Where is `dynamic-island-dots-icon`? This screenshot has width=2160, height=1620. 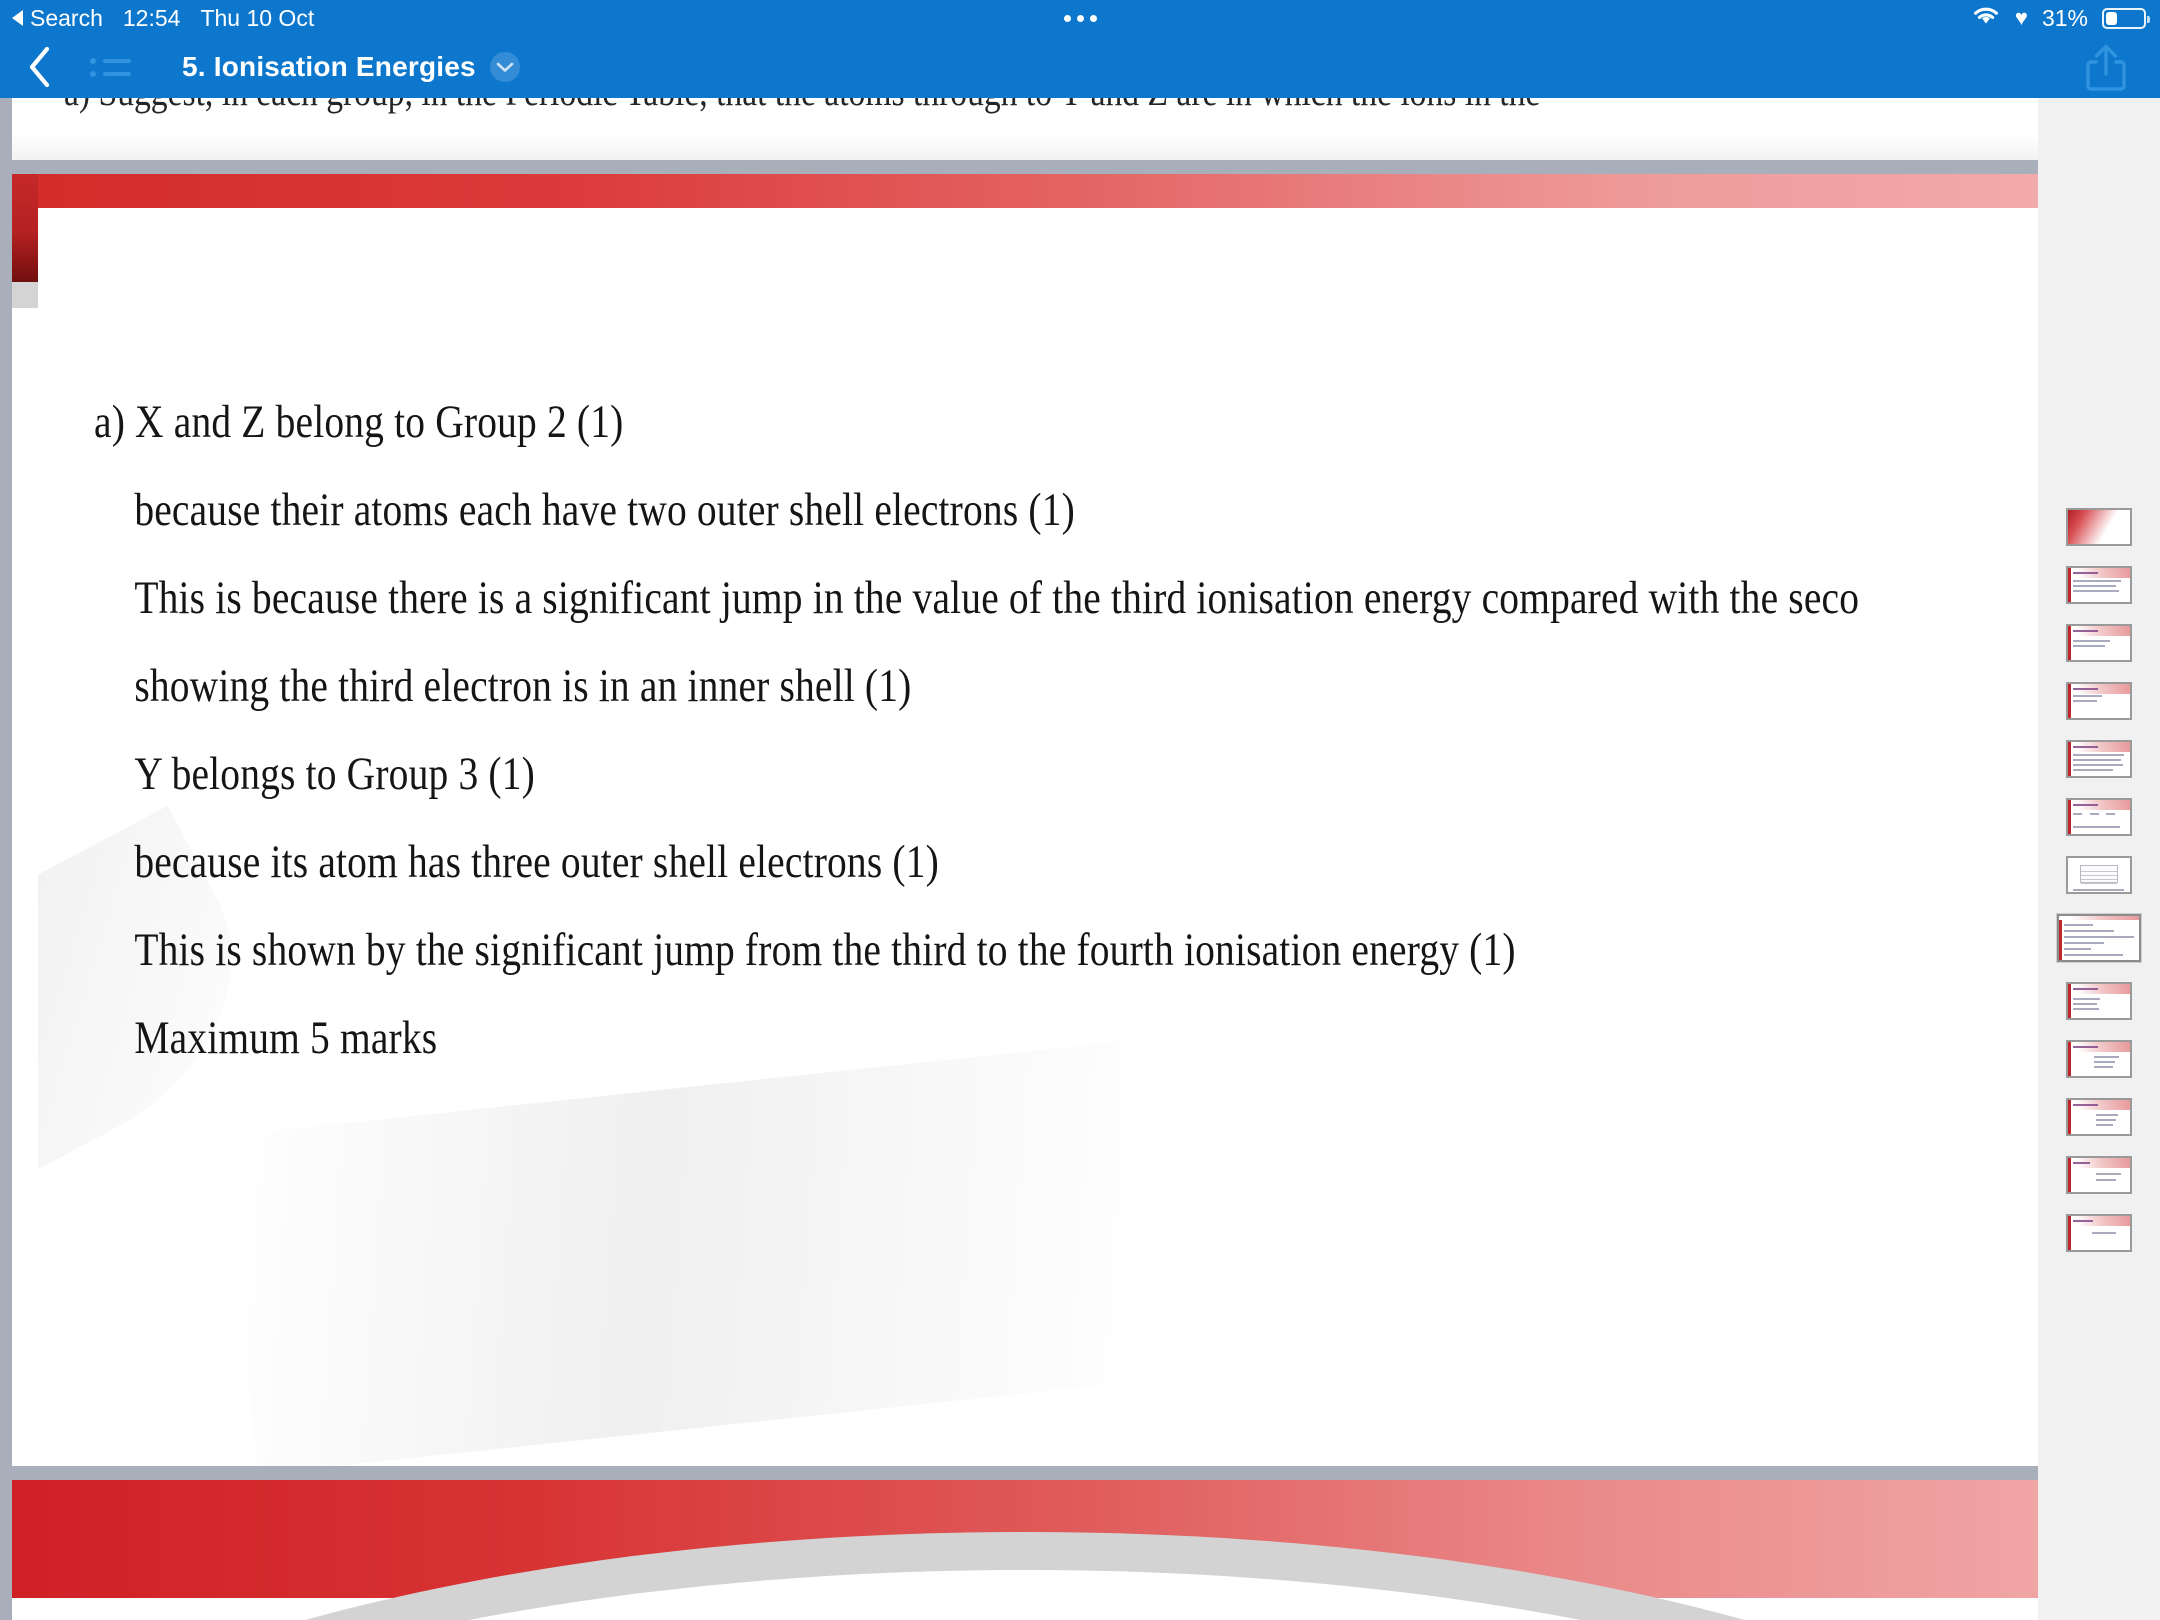
dynamic-island-dots-icon is located at coordinates (1080, 18).